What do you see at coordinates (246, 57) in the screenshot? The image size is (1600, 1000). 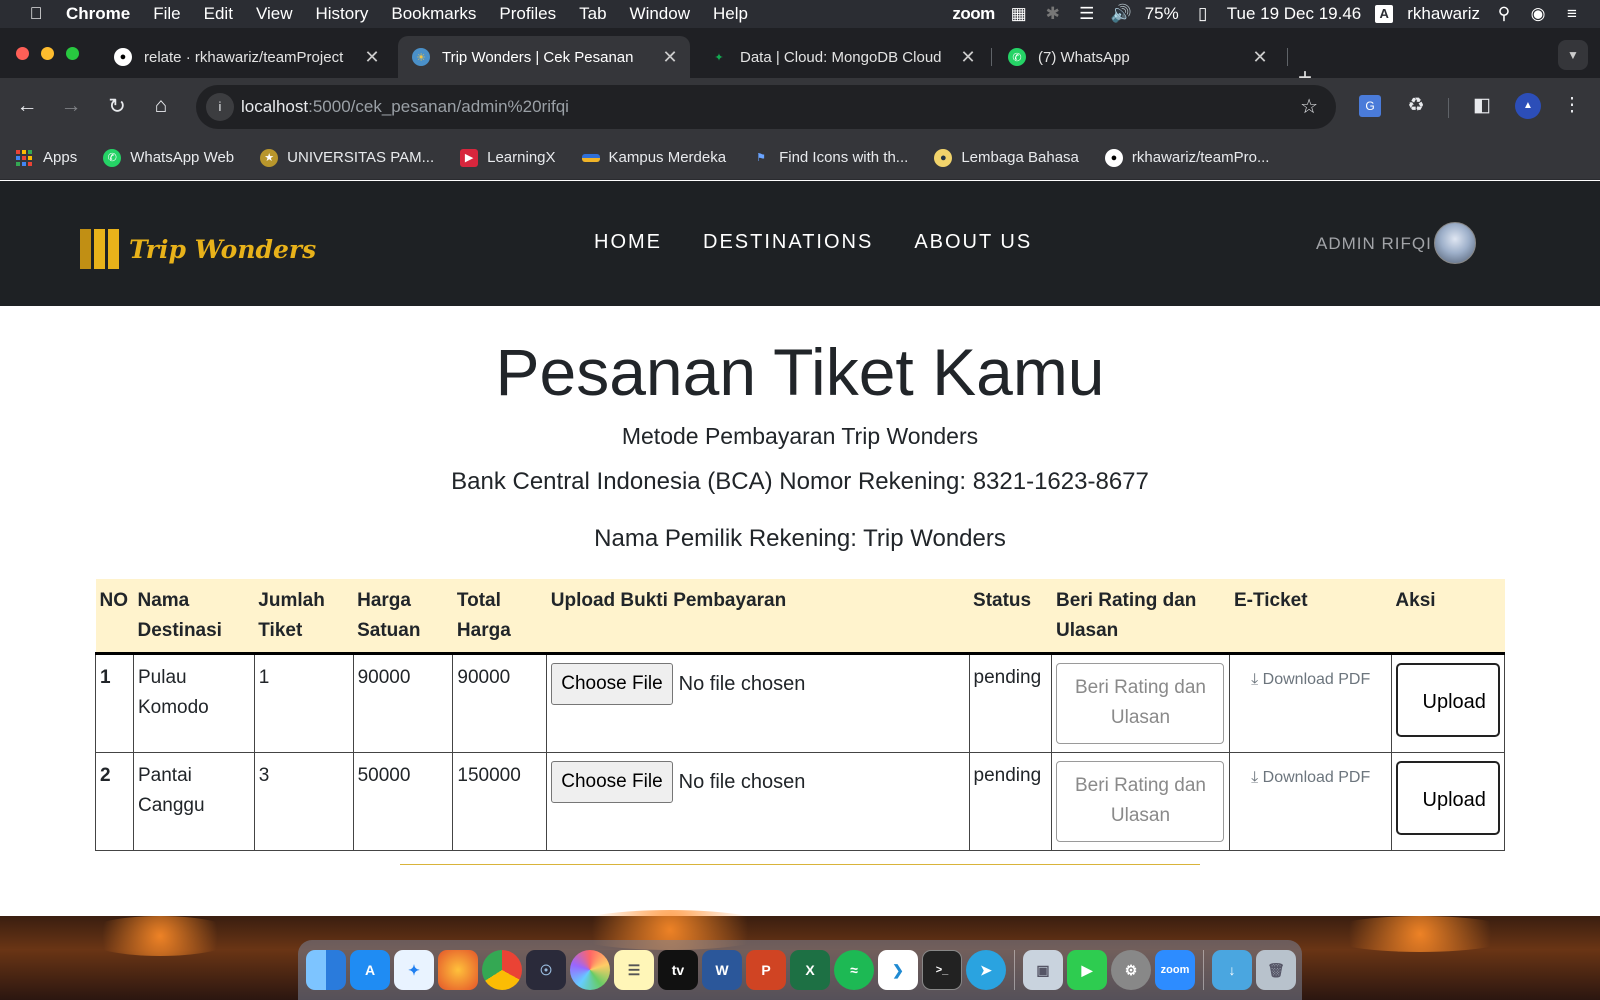 I see `tab-github-relate: ● relate · rkhawariz/teamProject ✕` at bounding box center [246, 57].